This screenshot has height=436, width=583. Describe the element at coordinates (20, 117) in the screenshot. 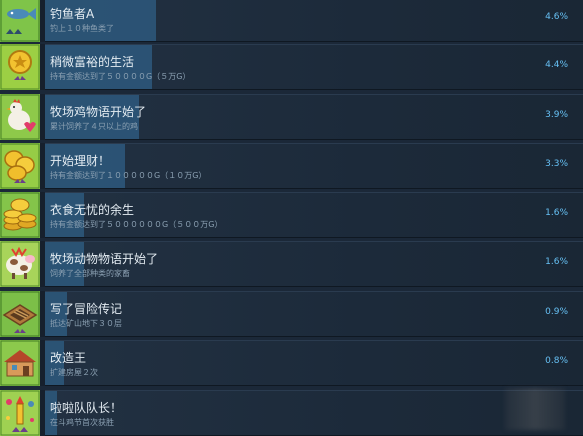

I see `chicken-icon` at that location.